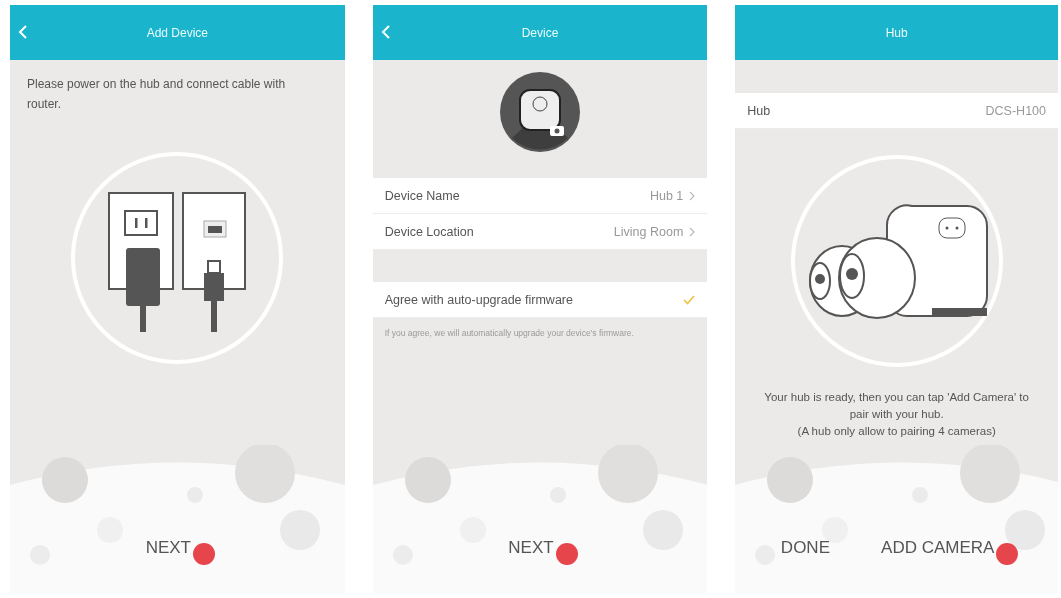 The image size is (1061, 598). What do you see at coordinates (156, 94) in the screenshot?
I see `instruction-text: Please power on the hub and connect cable with router.` at bounding box center [156, 94].